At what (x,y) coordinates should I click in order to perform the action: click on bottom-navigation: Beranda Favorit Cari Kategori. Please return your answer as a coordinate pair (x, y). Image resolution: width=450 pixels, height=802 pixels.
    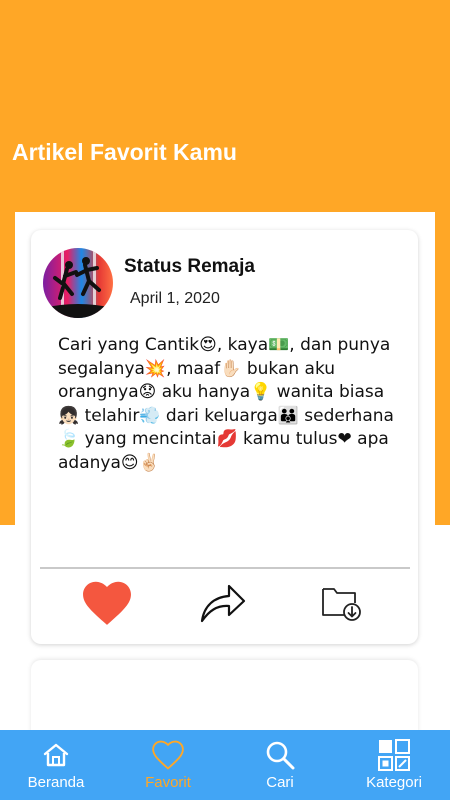
    Looking at the image, I should click on (225, 765).